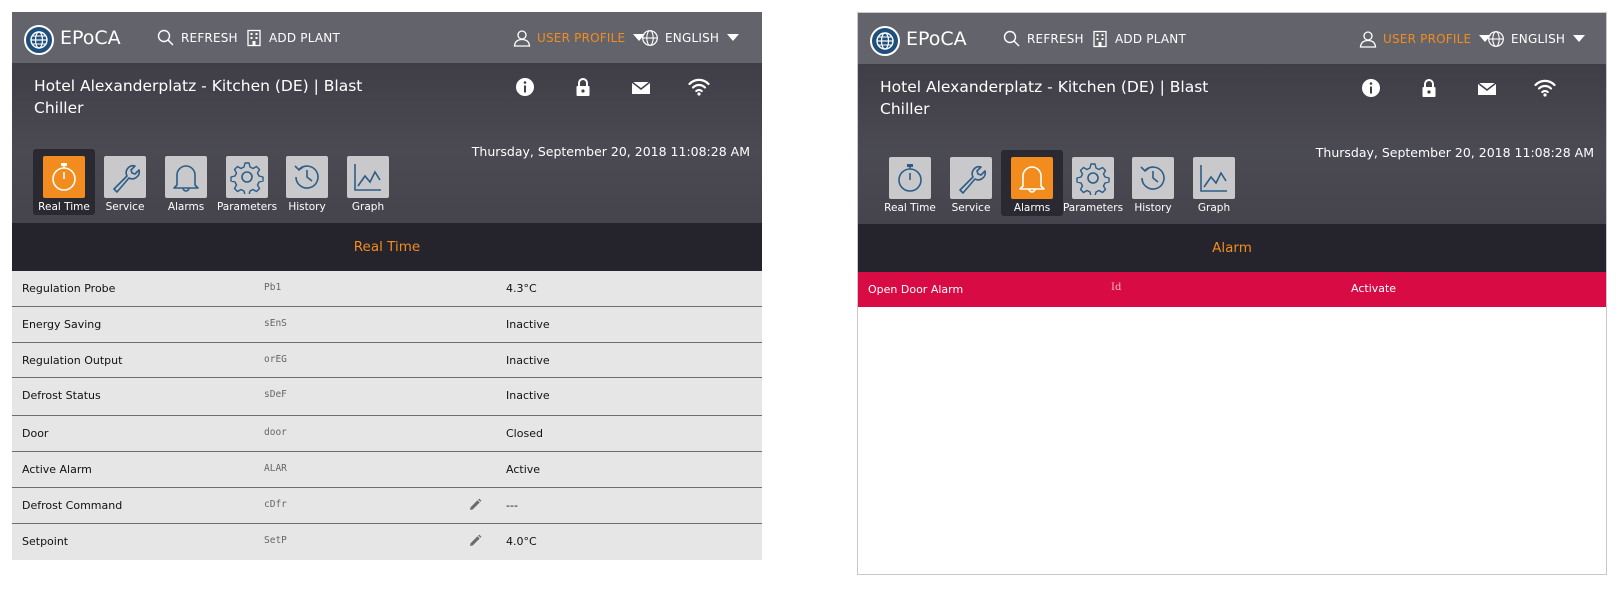 This screenshot has height=589, width=1618. Describe the element at coordinates (45, 541) in the screenshot. I see `variable-label: Setpoint` at that location.